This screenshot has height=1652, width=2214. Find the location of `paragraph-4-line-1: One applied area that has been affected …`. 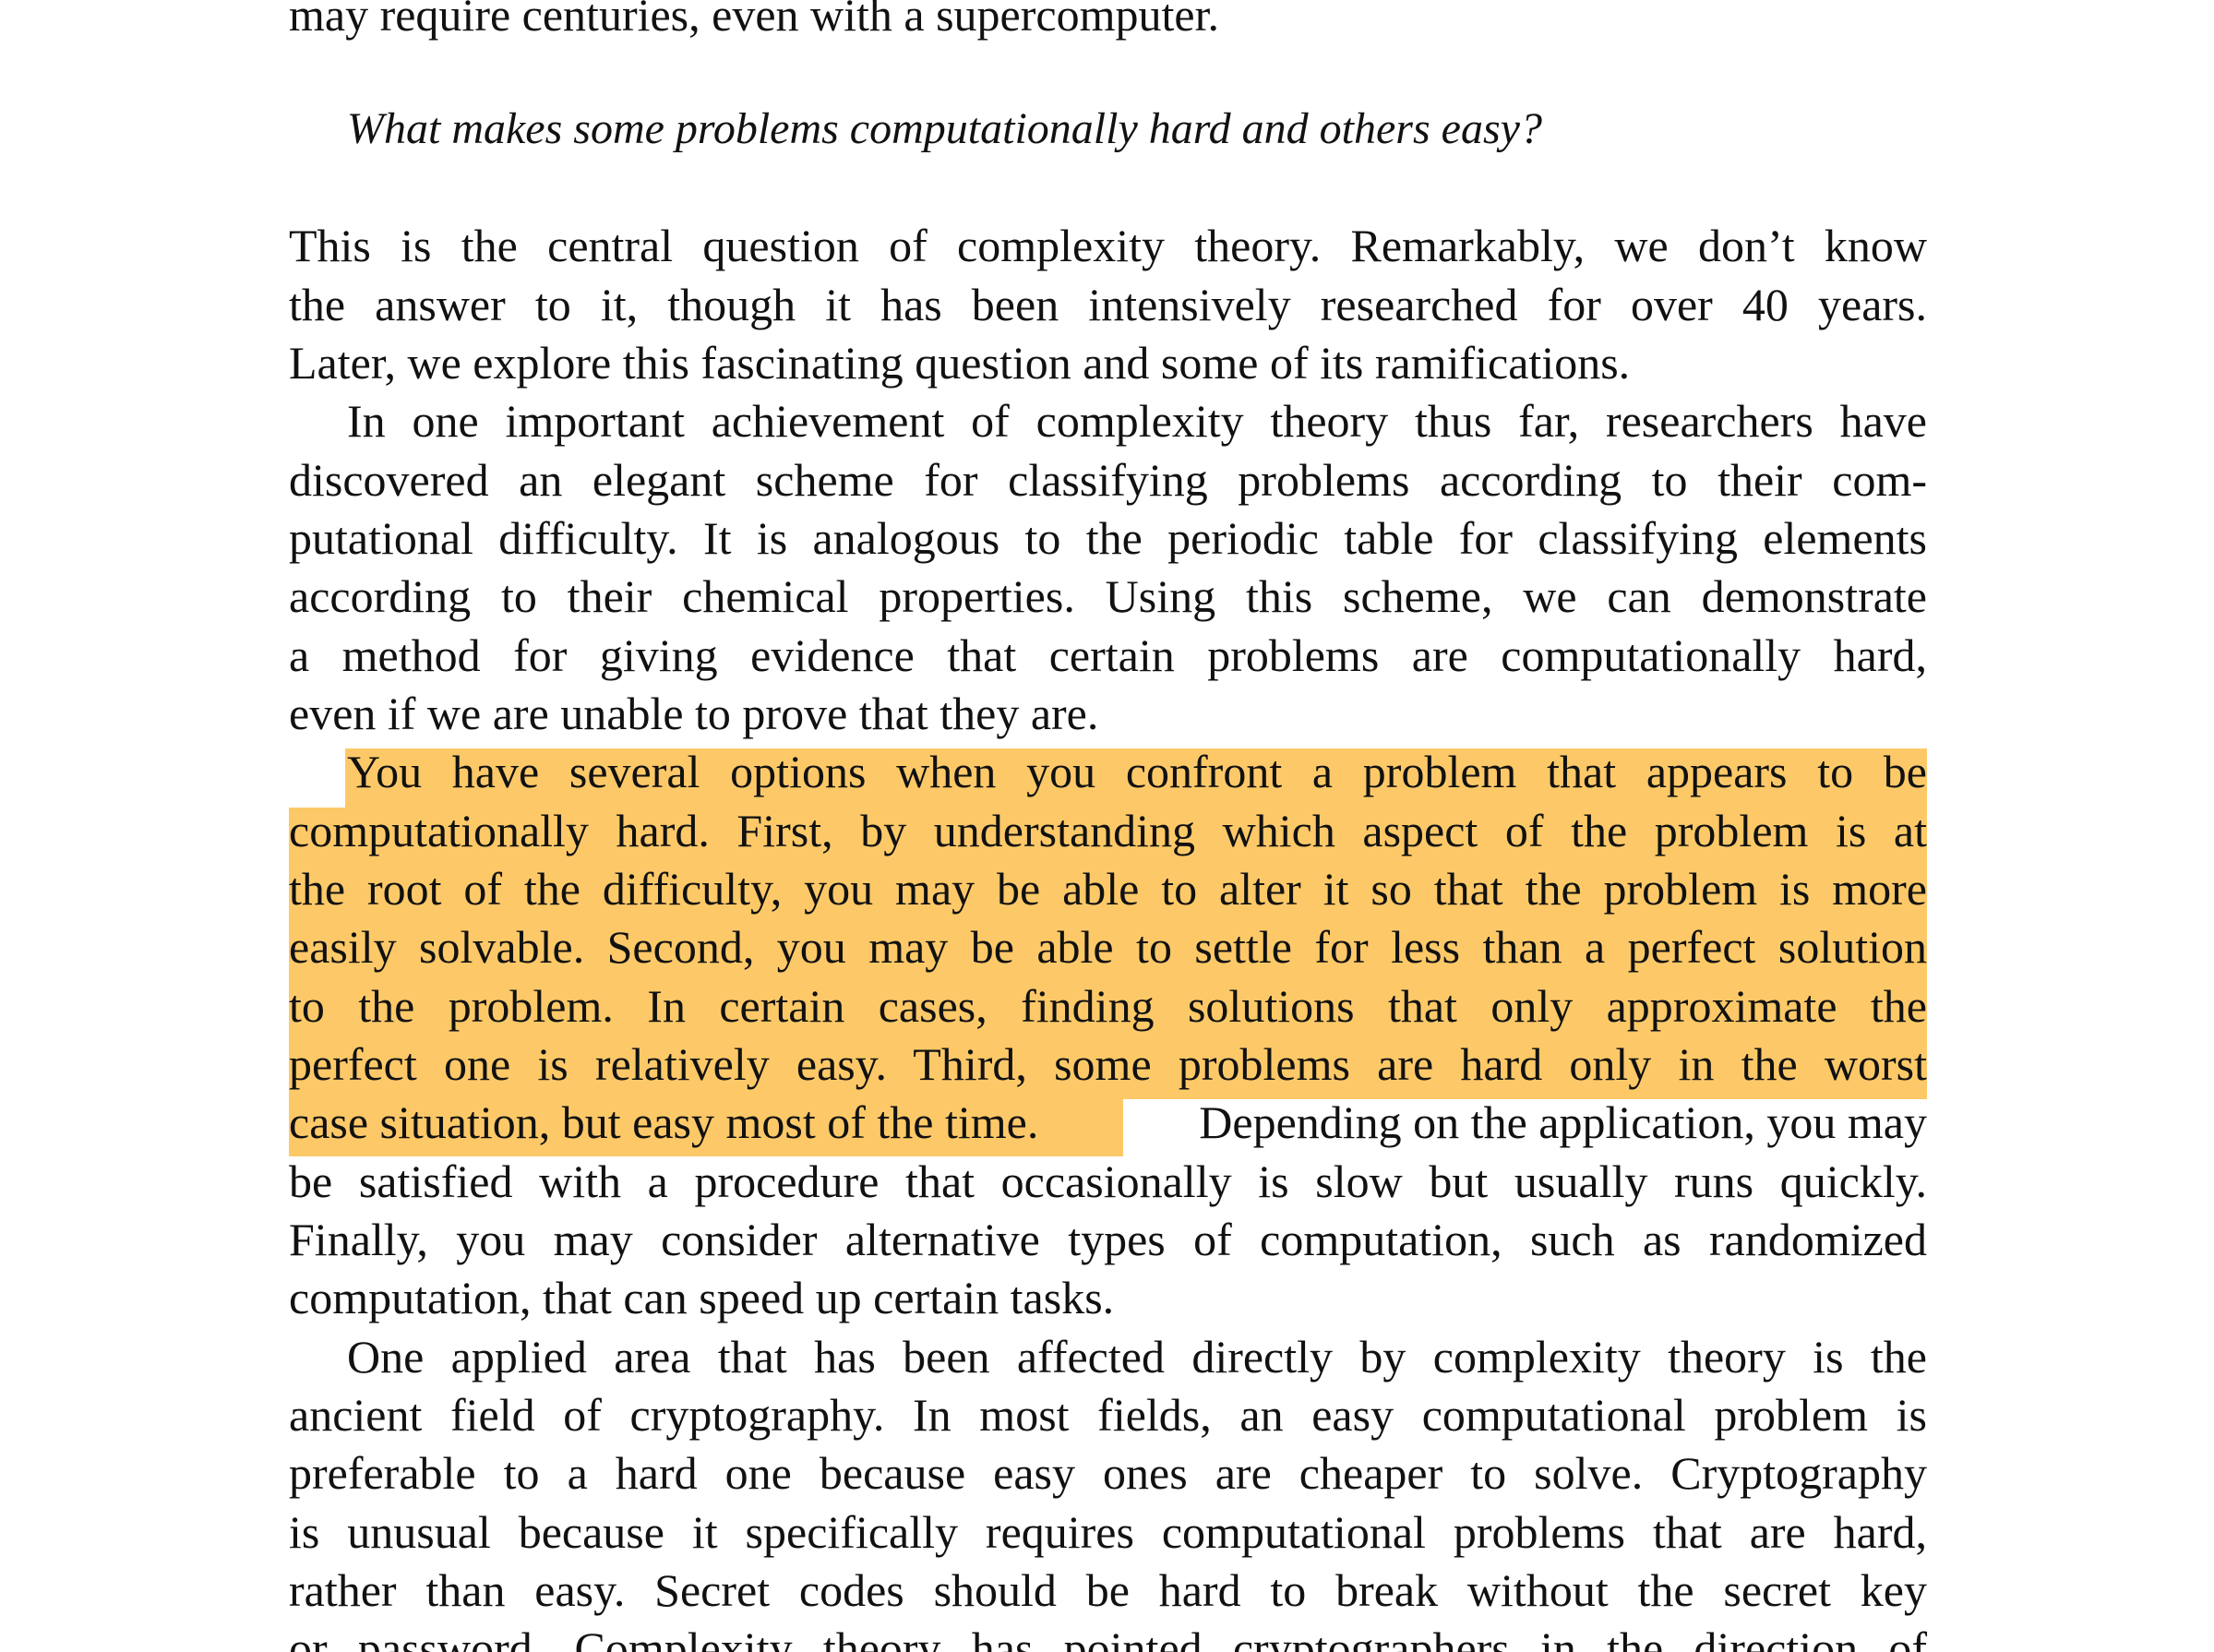

paragraph-4-line-1: One applied area that has been affected … is located at coordinates (1137, 1357).